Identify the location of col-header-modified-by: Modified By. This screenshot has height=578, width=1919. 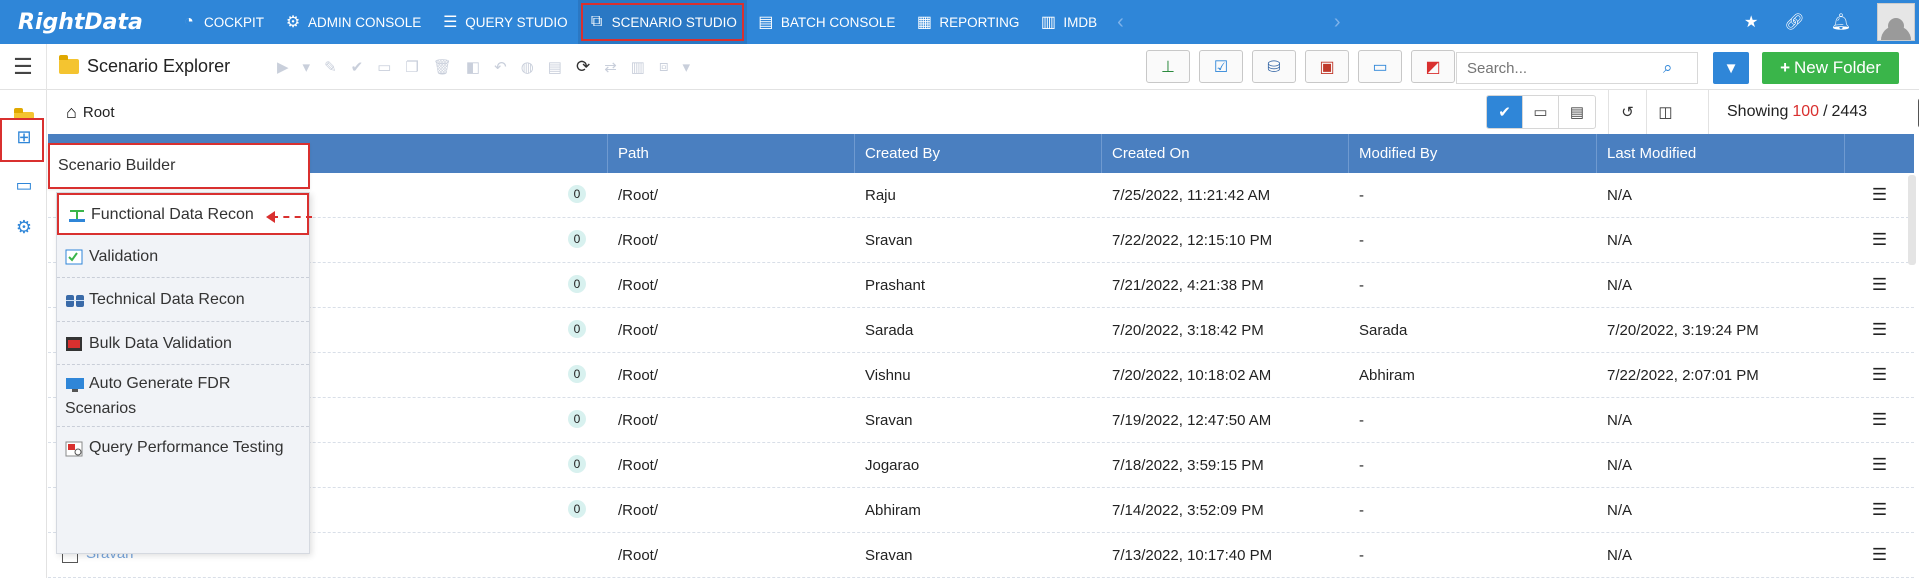
(1473, 153).